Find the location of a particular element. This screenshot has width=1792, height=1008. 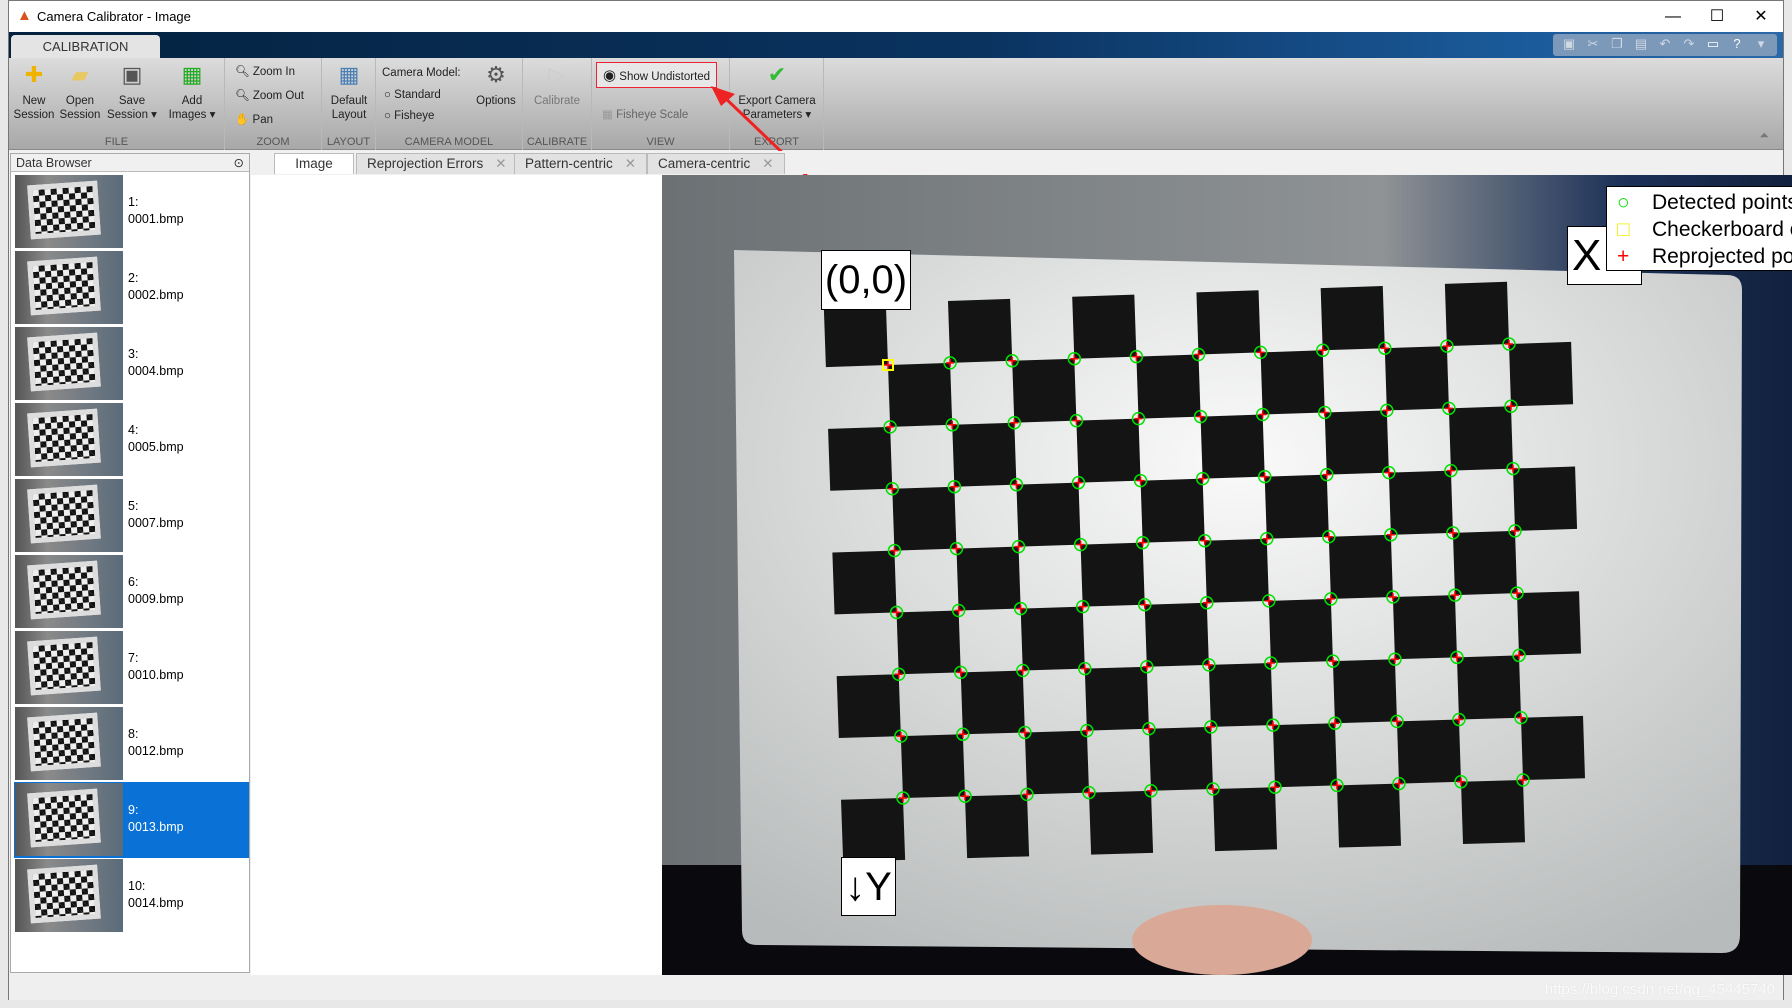

tab-pattern-centric: Pattern-centric ✕ is located at coordinates (581, 163).